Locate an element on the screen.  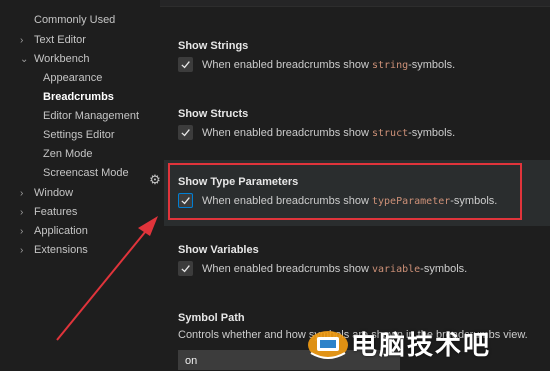
red-arrow-annotation is located at coordinates (107, 278).